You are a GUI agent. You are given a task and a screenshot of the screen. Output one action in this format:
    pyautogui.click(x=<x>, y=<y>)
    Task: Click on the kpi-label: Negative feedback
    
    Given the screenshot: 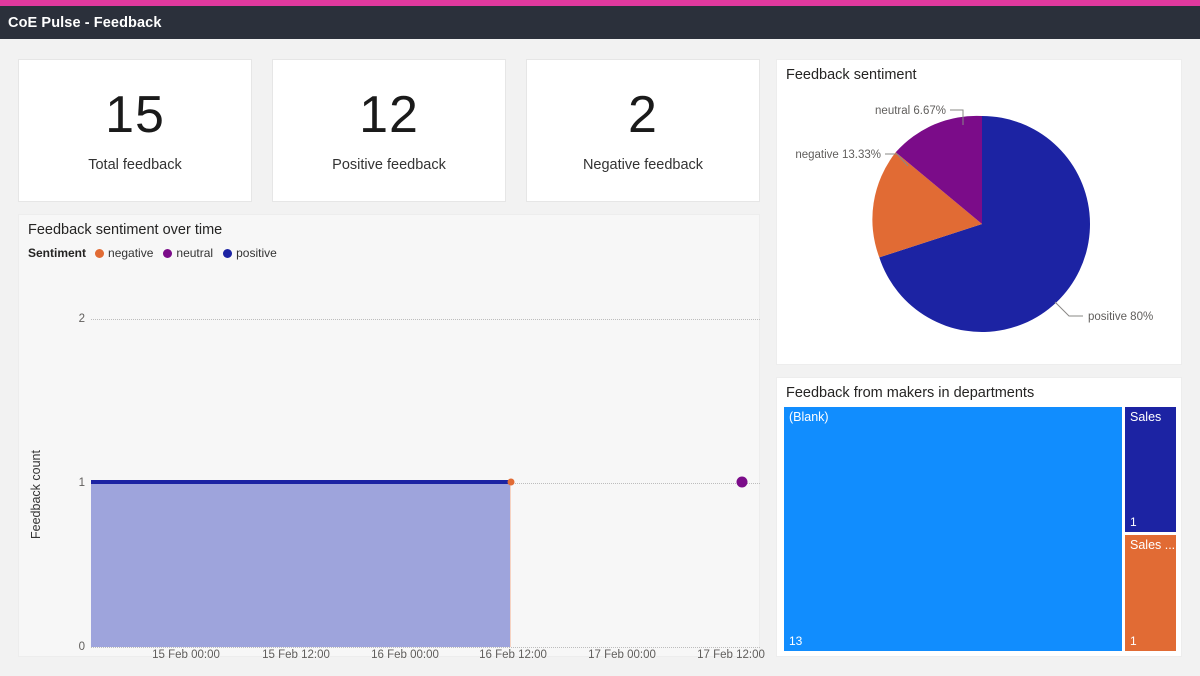 What is the action you would take?
    pyautogui.click(x=643, y=164)
    